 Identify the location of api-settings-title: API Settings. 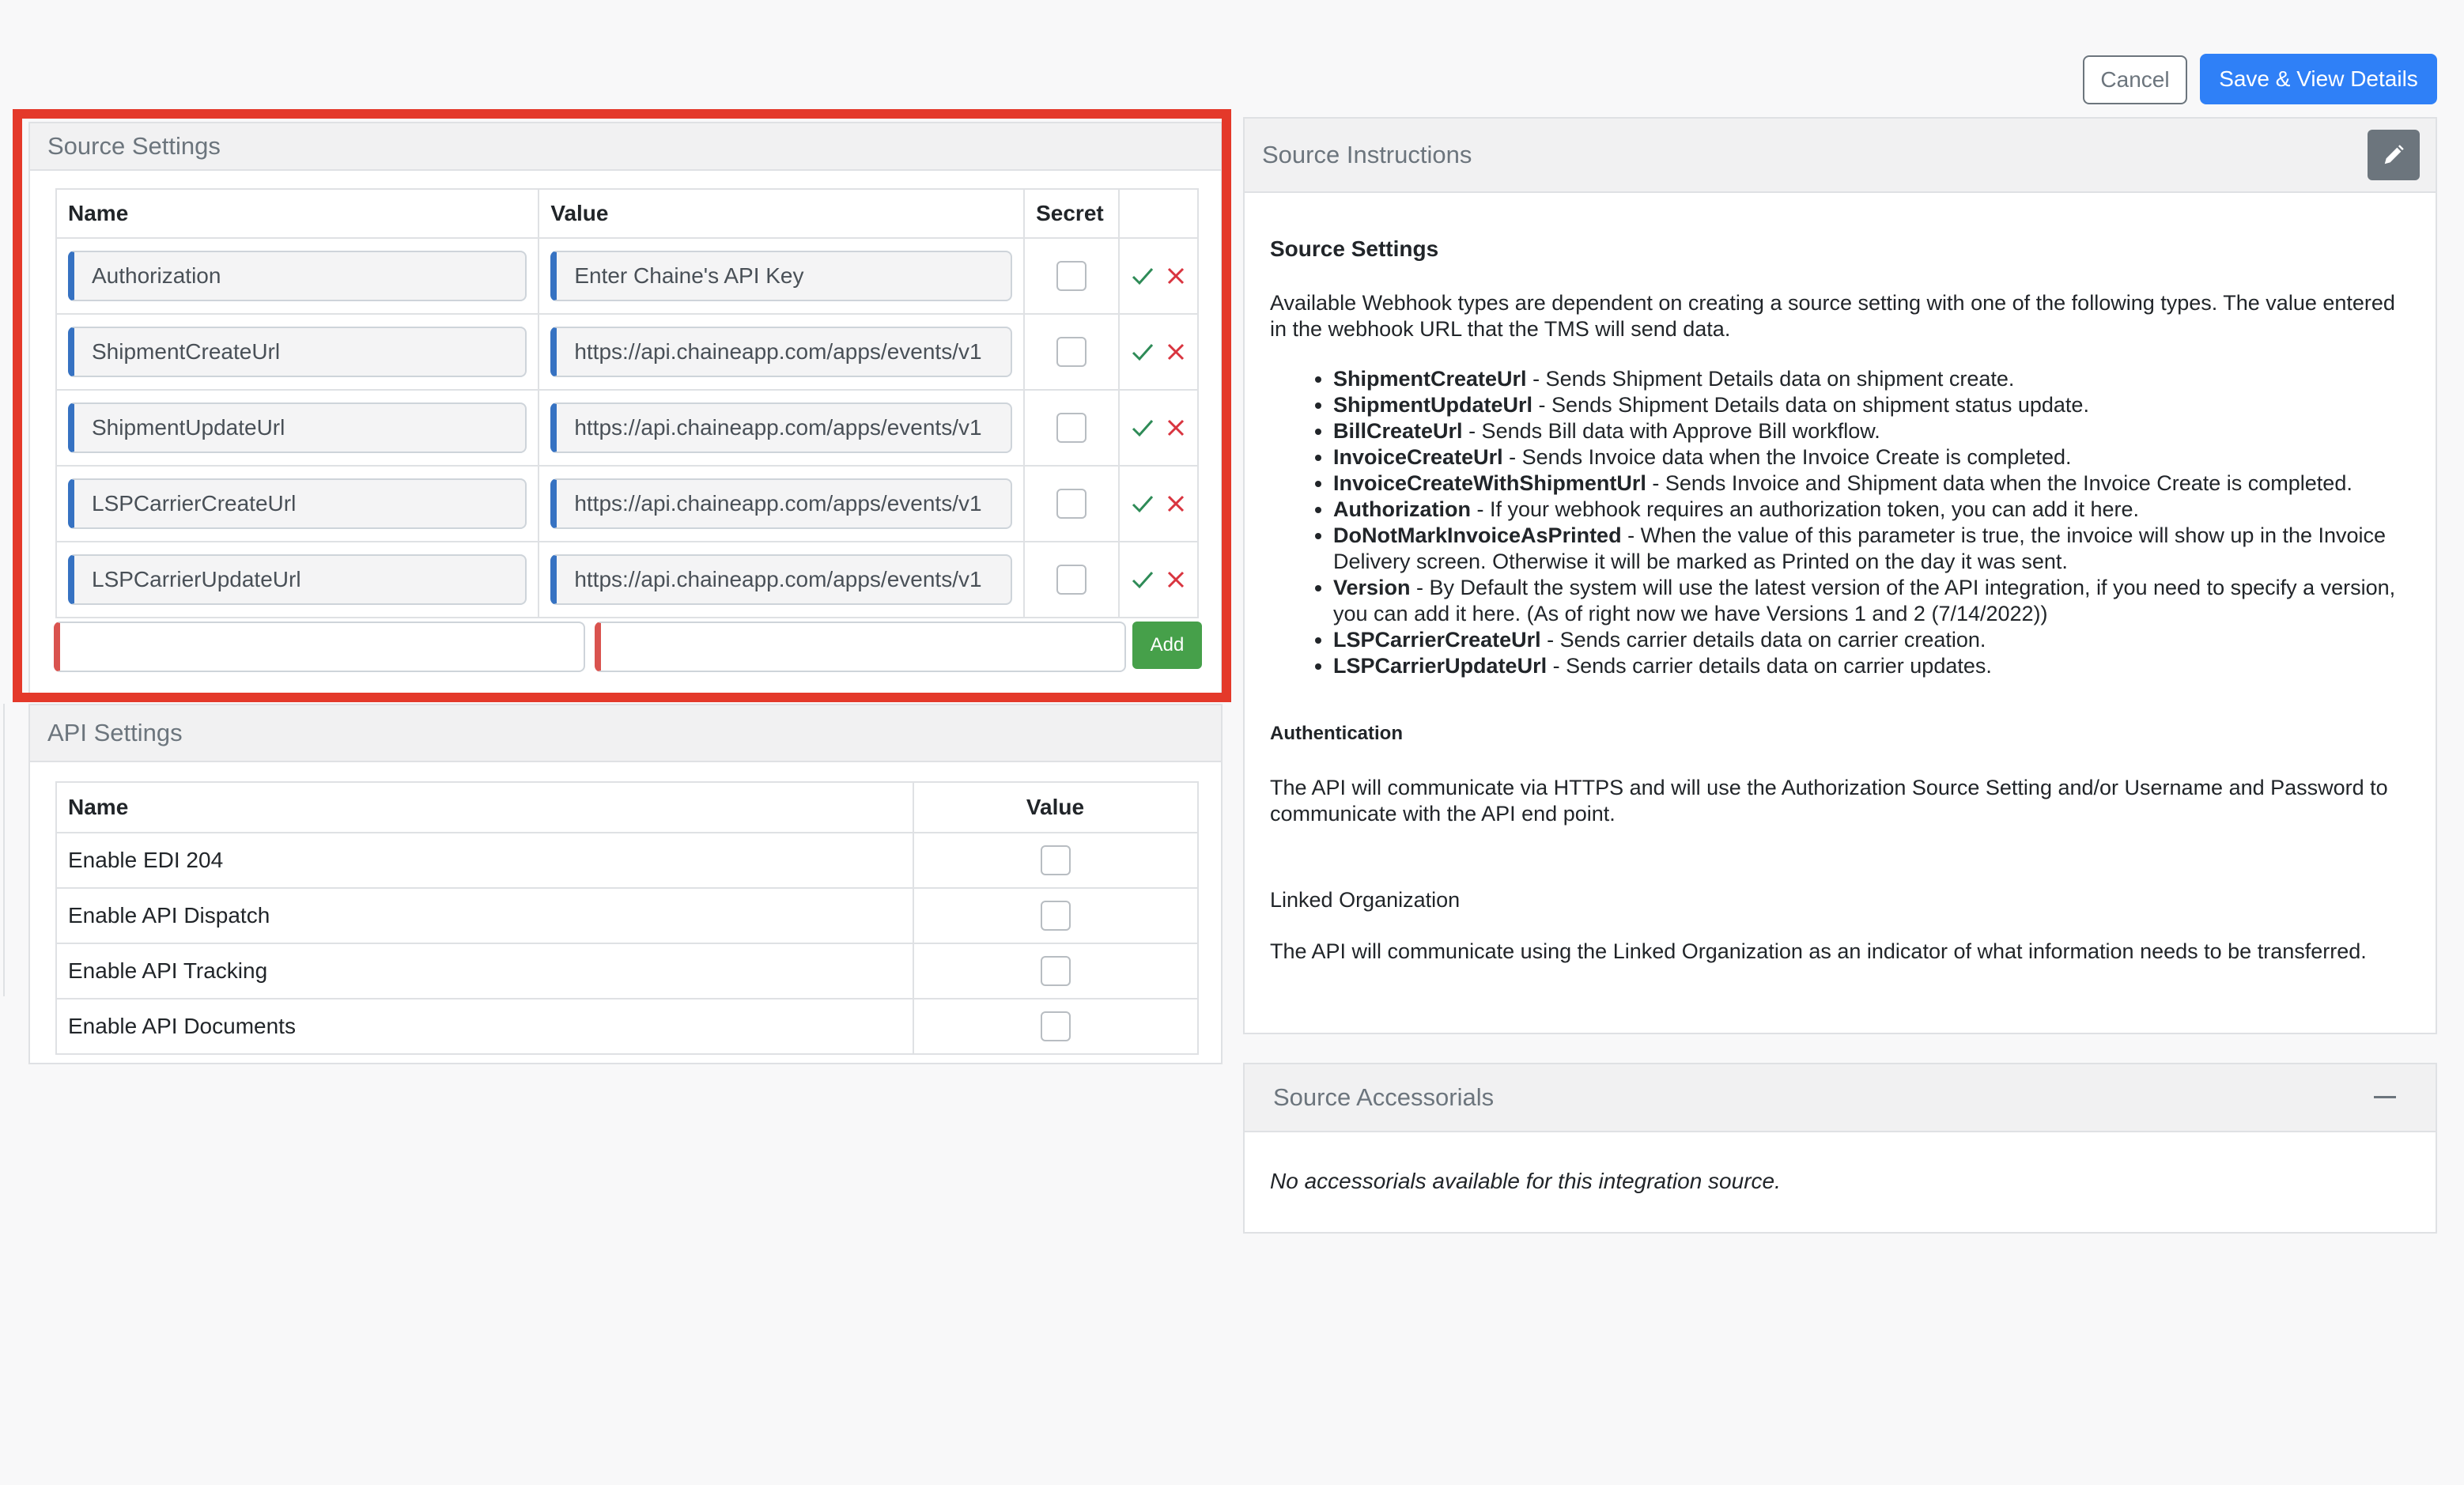
(625, 733).